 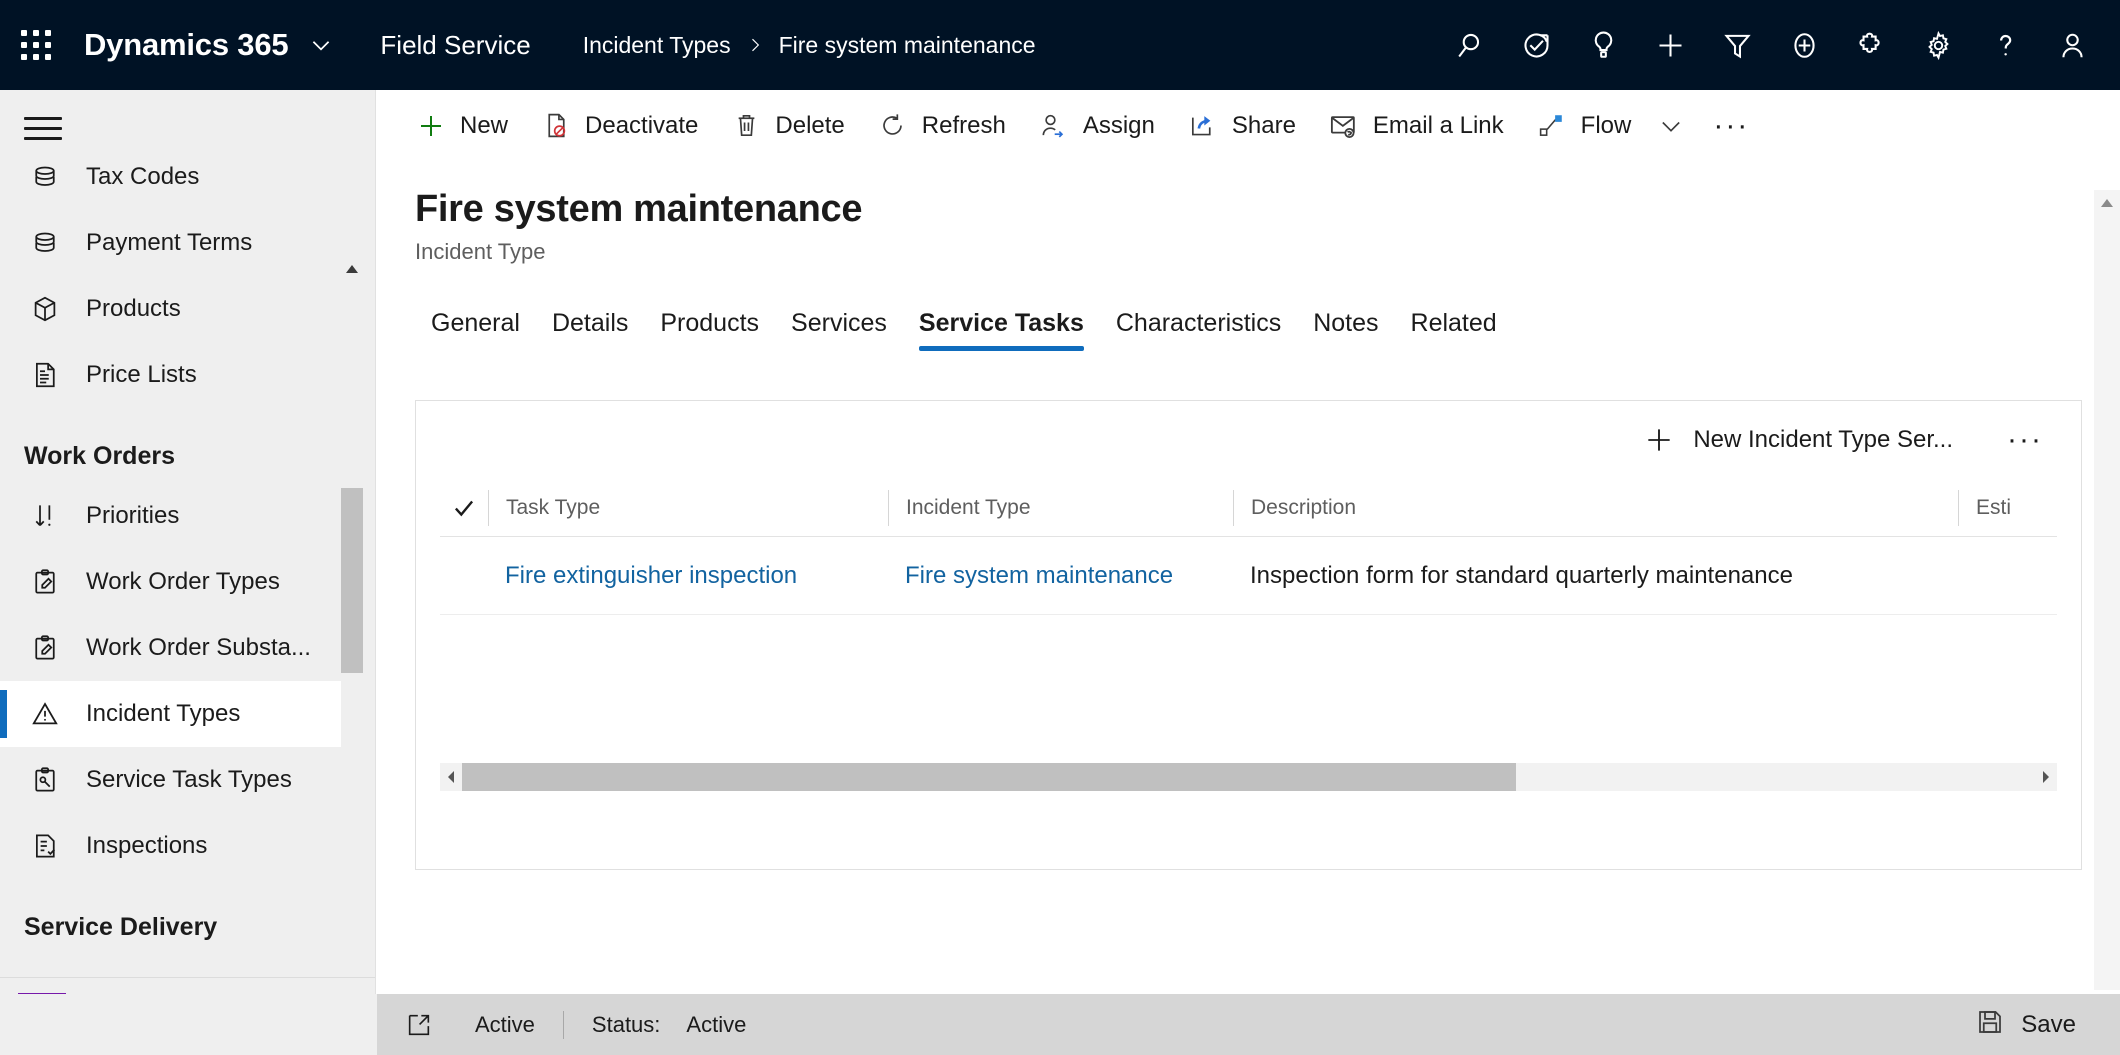 I want to click on trash-icon, so click(x=746, y=125).